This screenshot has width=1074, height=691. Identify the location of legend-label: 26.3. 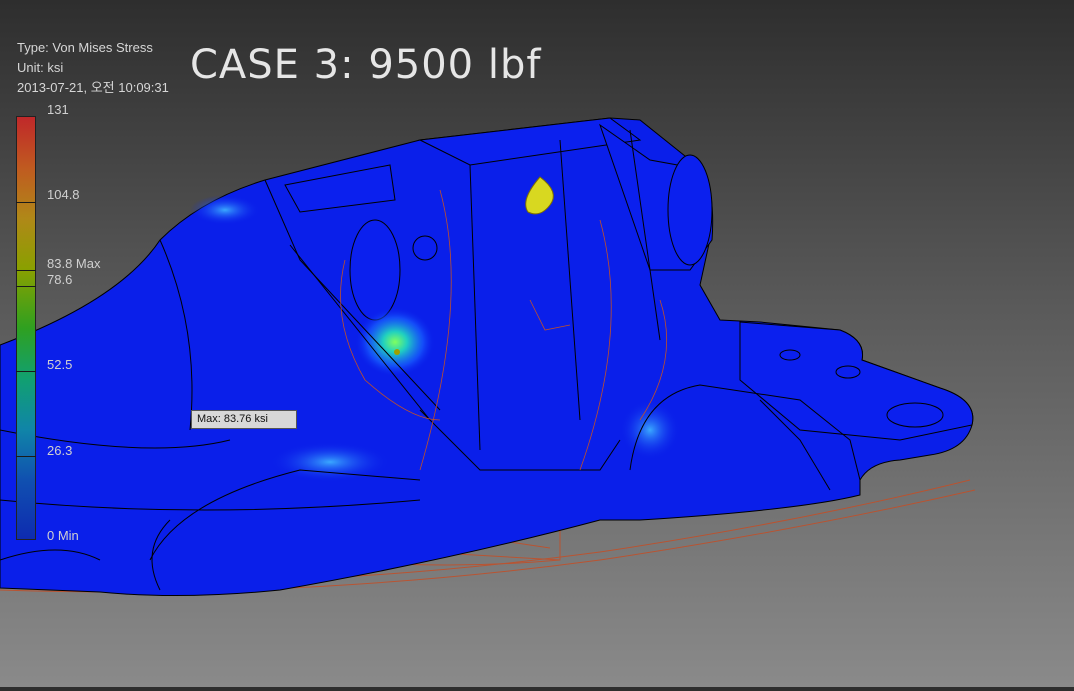
(60, 450).